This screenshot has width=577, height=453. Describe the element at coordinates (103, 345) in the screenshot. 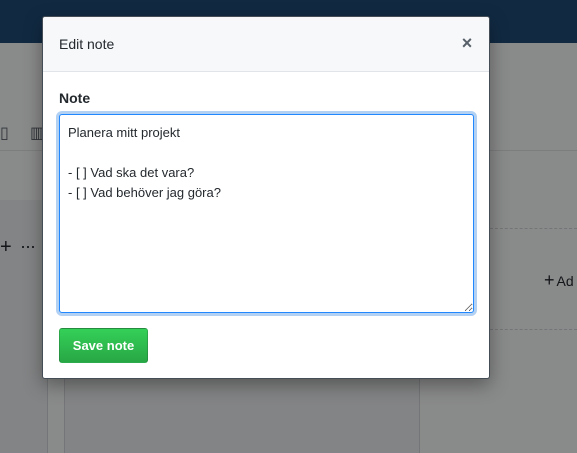

I see `save-note-button: Save note` at that location.